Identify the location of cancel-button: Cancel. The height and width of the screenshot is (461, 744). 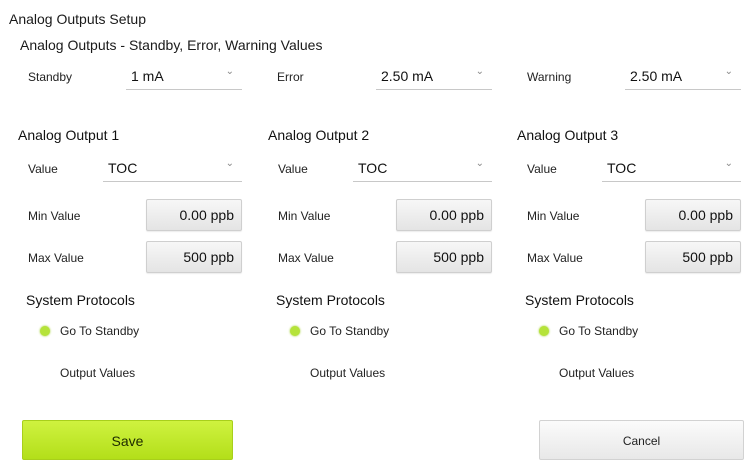
(641, 440).